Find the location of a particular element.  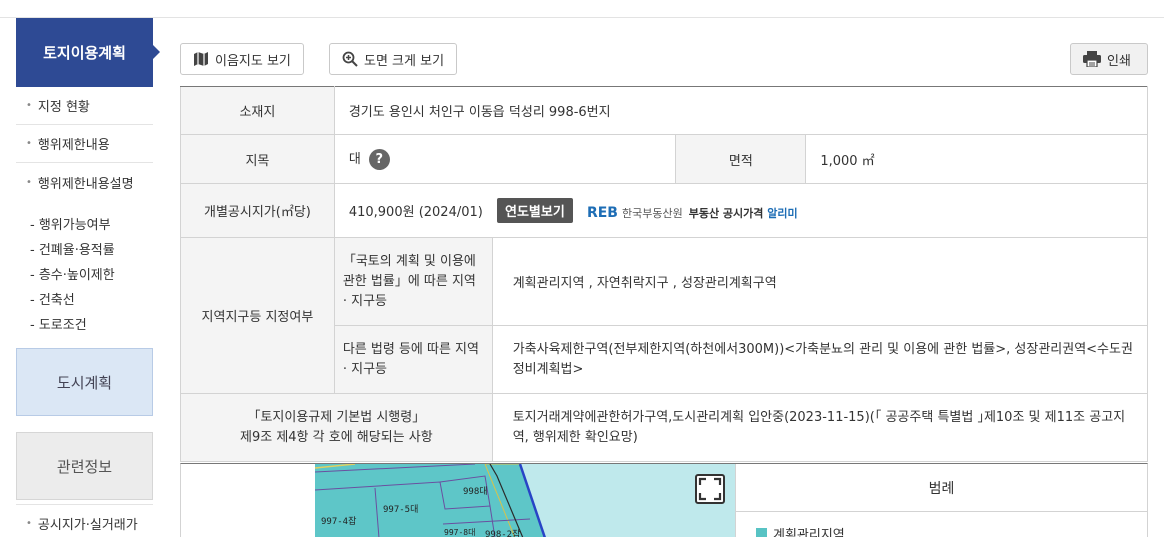

cadastral-map-drawing: 998대 997-5대 997-4잡 997-8대 998-2잡 is located at coordinates (525, 500).